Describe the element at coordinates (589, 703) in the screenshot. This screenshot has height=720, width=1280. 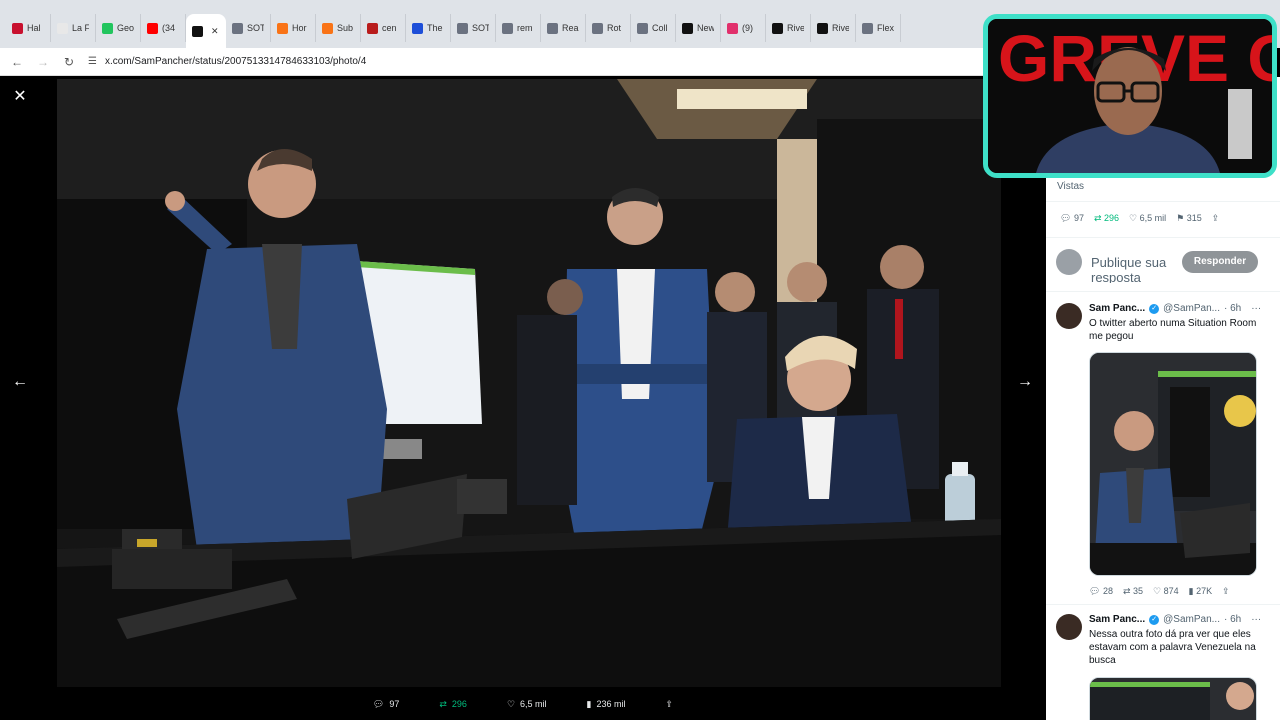
I see `bar-chart-icon: ▮` at that location.